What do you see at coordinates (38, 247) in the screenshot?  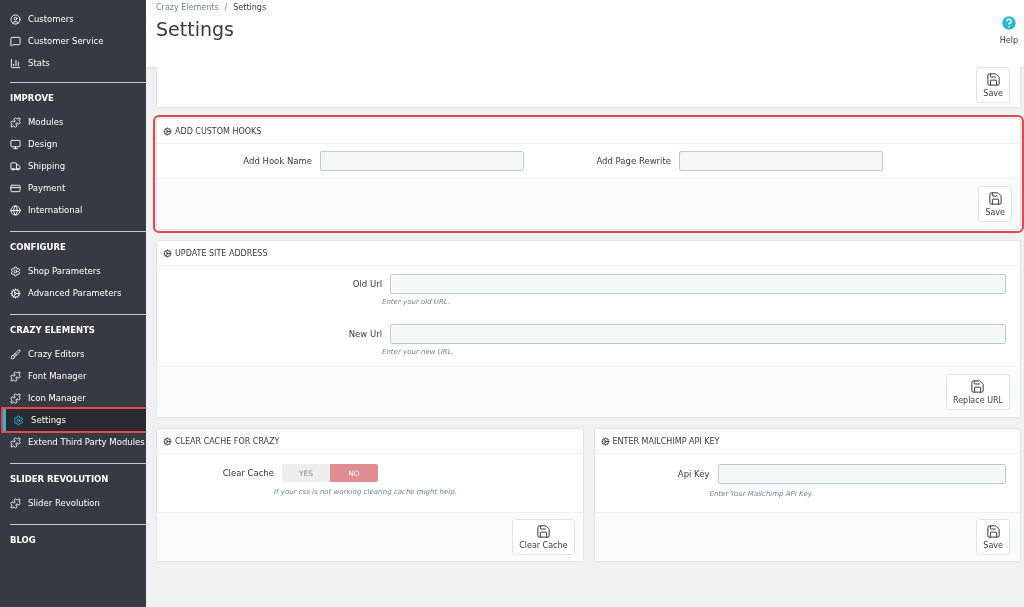 I see `sidebar-section-title: CONFIGURE` at bounding box center [38, 247].